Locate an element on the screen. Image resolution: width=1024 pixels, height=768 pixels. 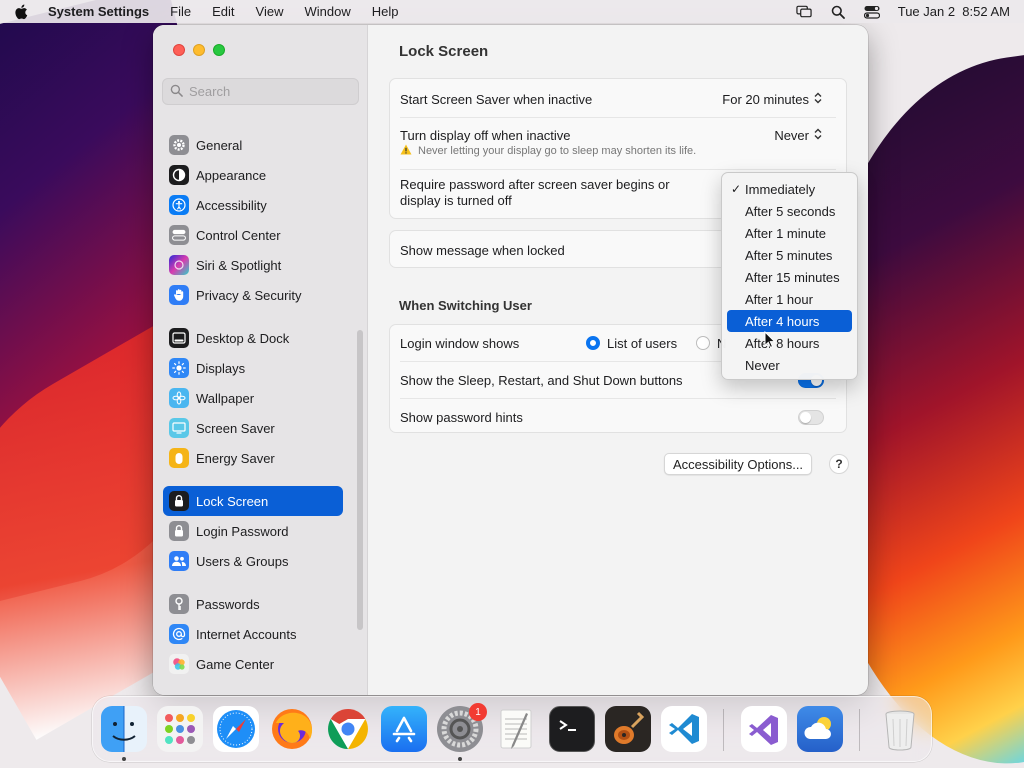
firefox-icon is located at coordinates (292, 729).